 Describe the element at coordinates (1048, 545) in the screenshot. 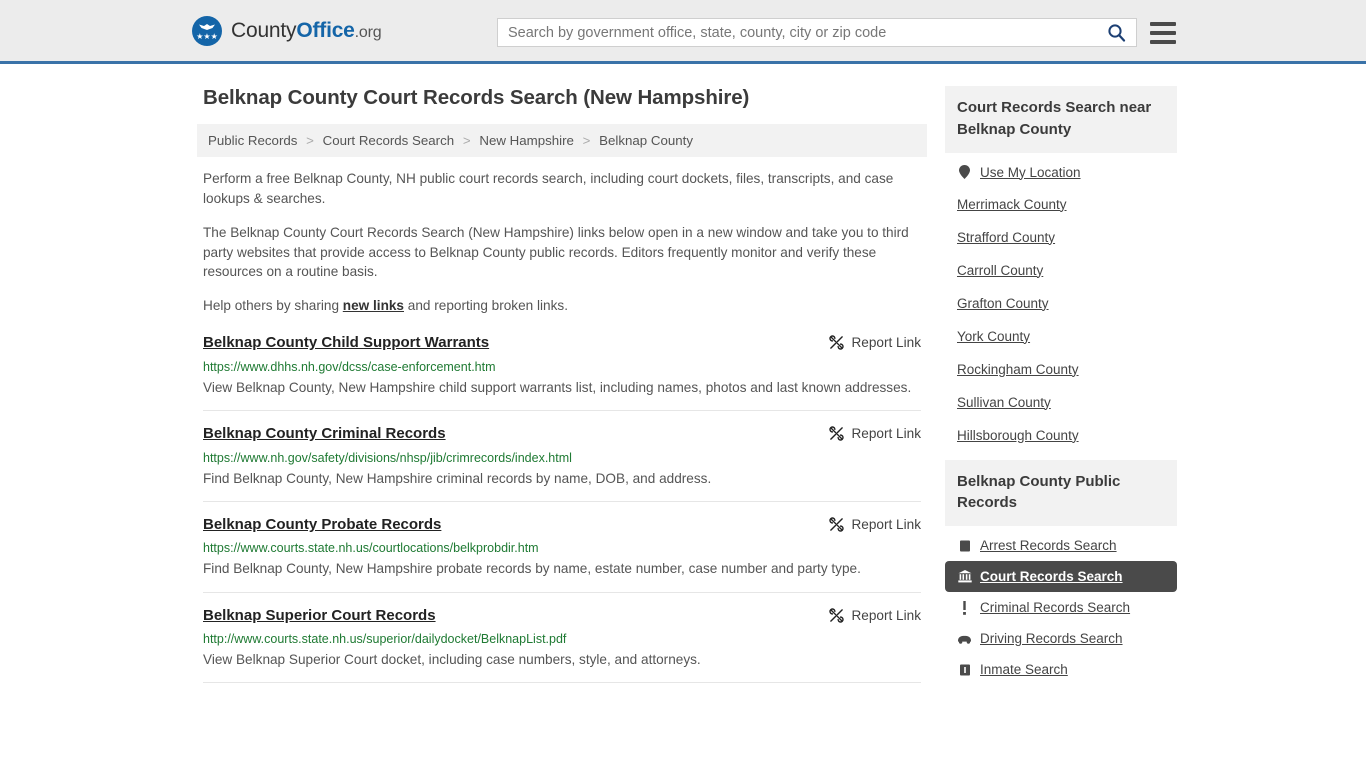

I see `sidebar-item-label: Arrest Records Search` at that location.